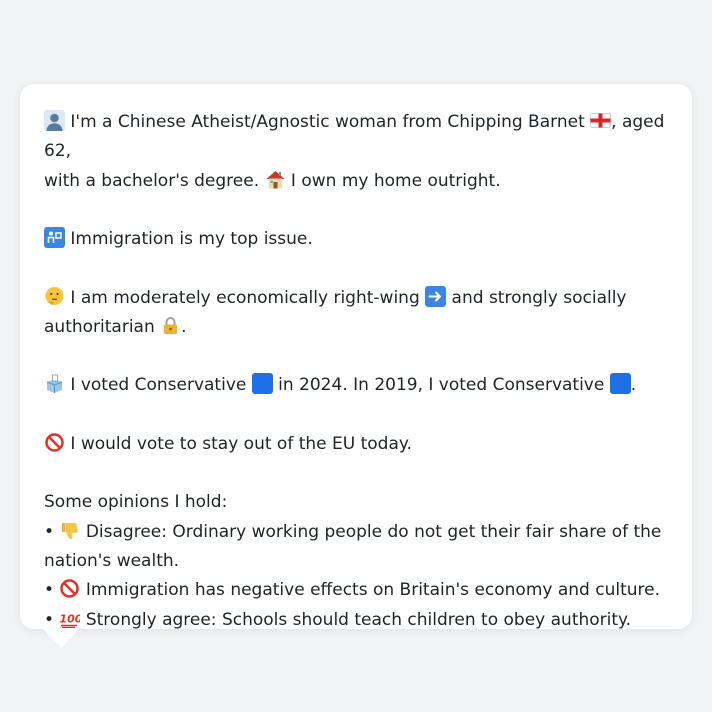 This screenshot has width=712, height=712. I want to click on opinions-heading: Some opinions I hold:, so click(136, 502).